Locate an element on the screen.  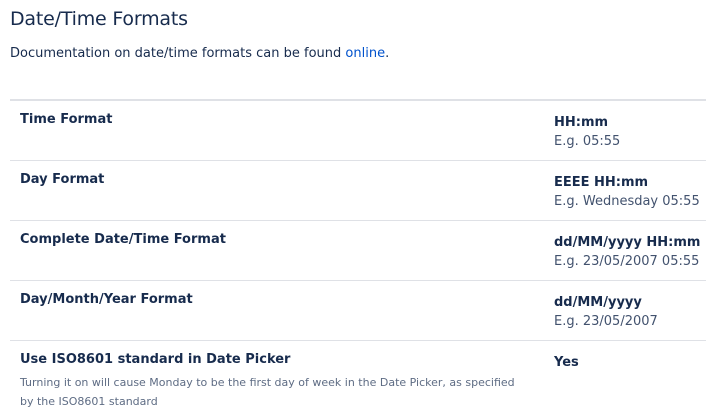
table-row-time-format: Time Format HH:mm E.g. 05:55 is located at coordinates (358, 130).